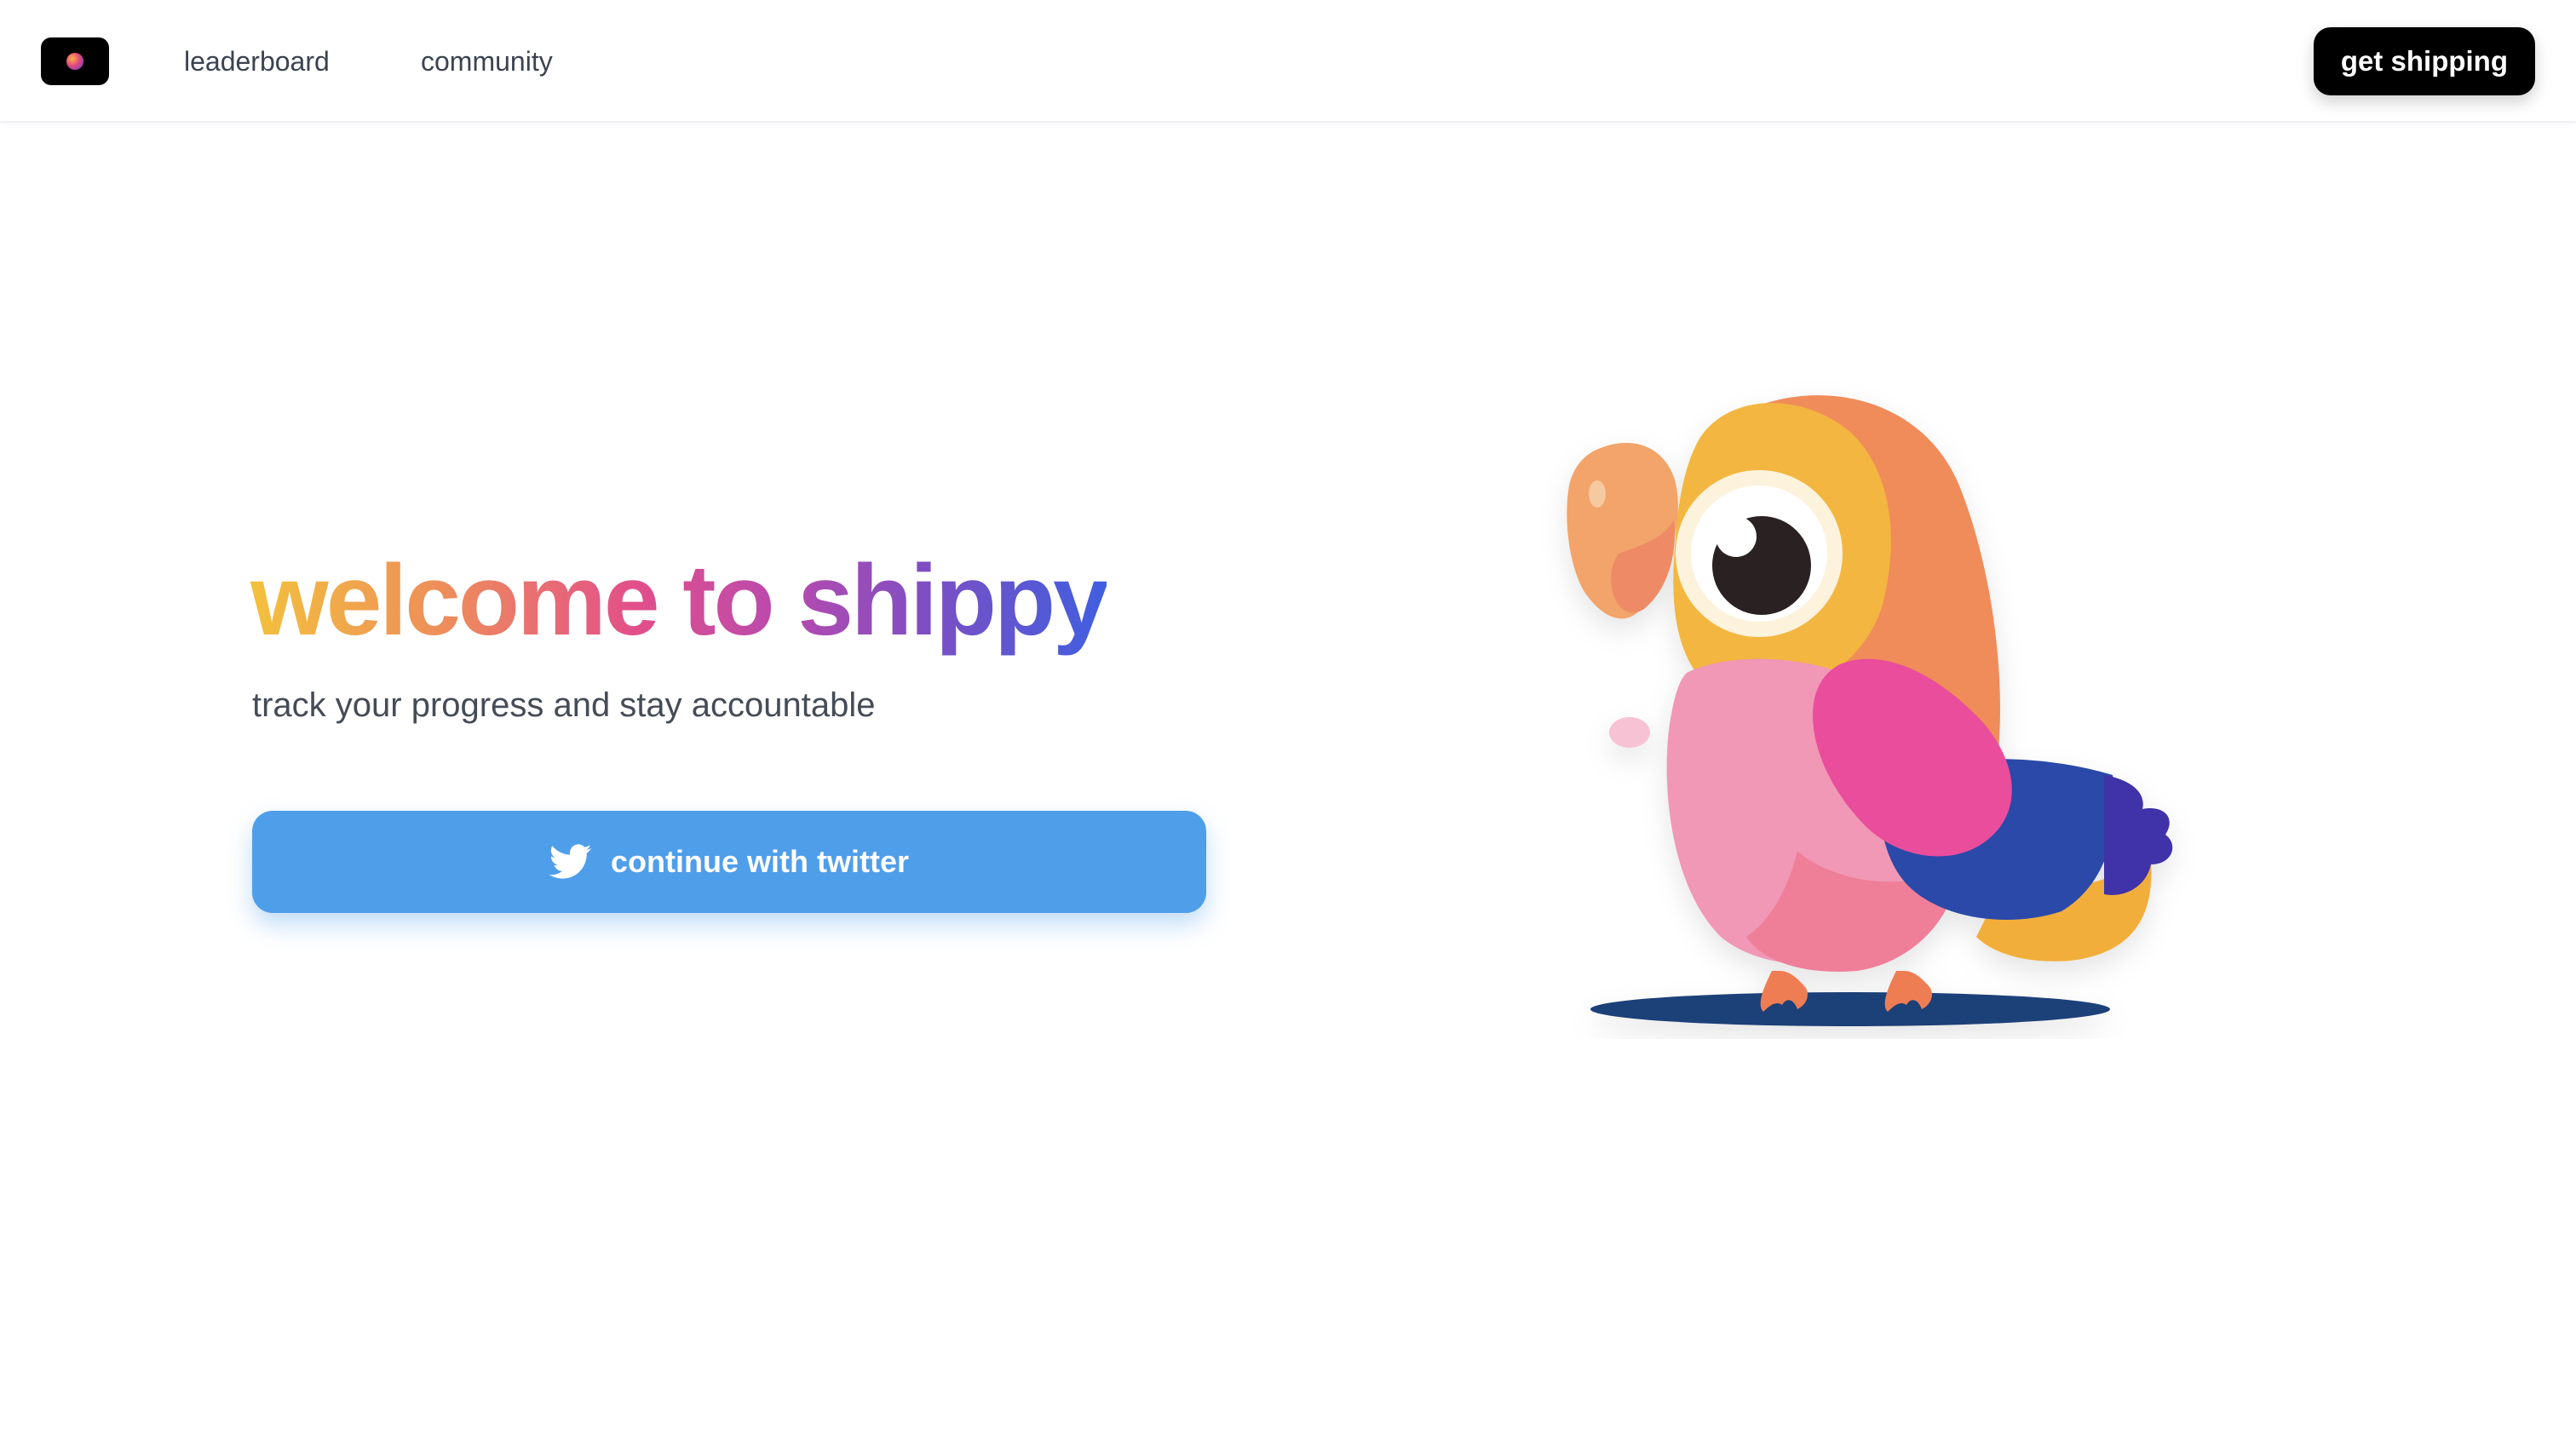 The height and width of the screenshot is (1441, 2576). I want to click on twitter-bird-icon, so click(570, 861).